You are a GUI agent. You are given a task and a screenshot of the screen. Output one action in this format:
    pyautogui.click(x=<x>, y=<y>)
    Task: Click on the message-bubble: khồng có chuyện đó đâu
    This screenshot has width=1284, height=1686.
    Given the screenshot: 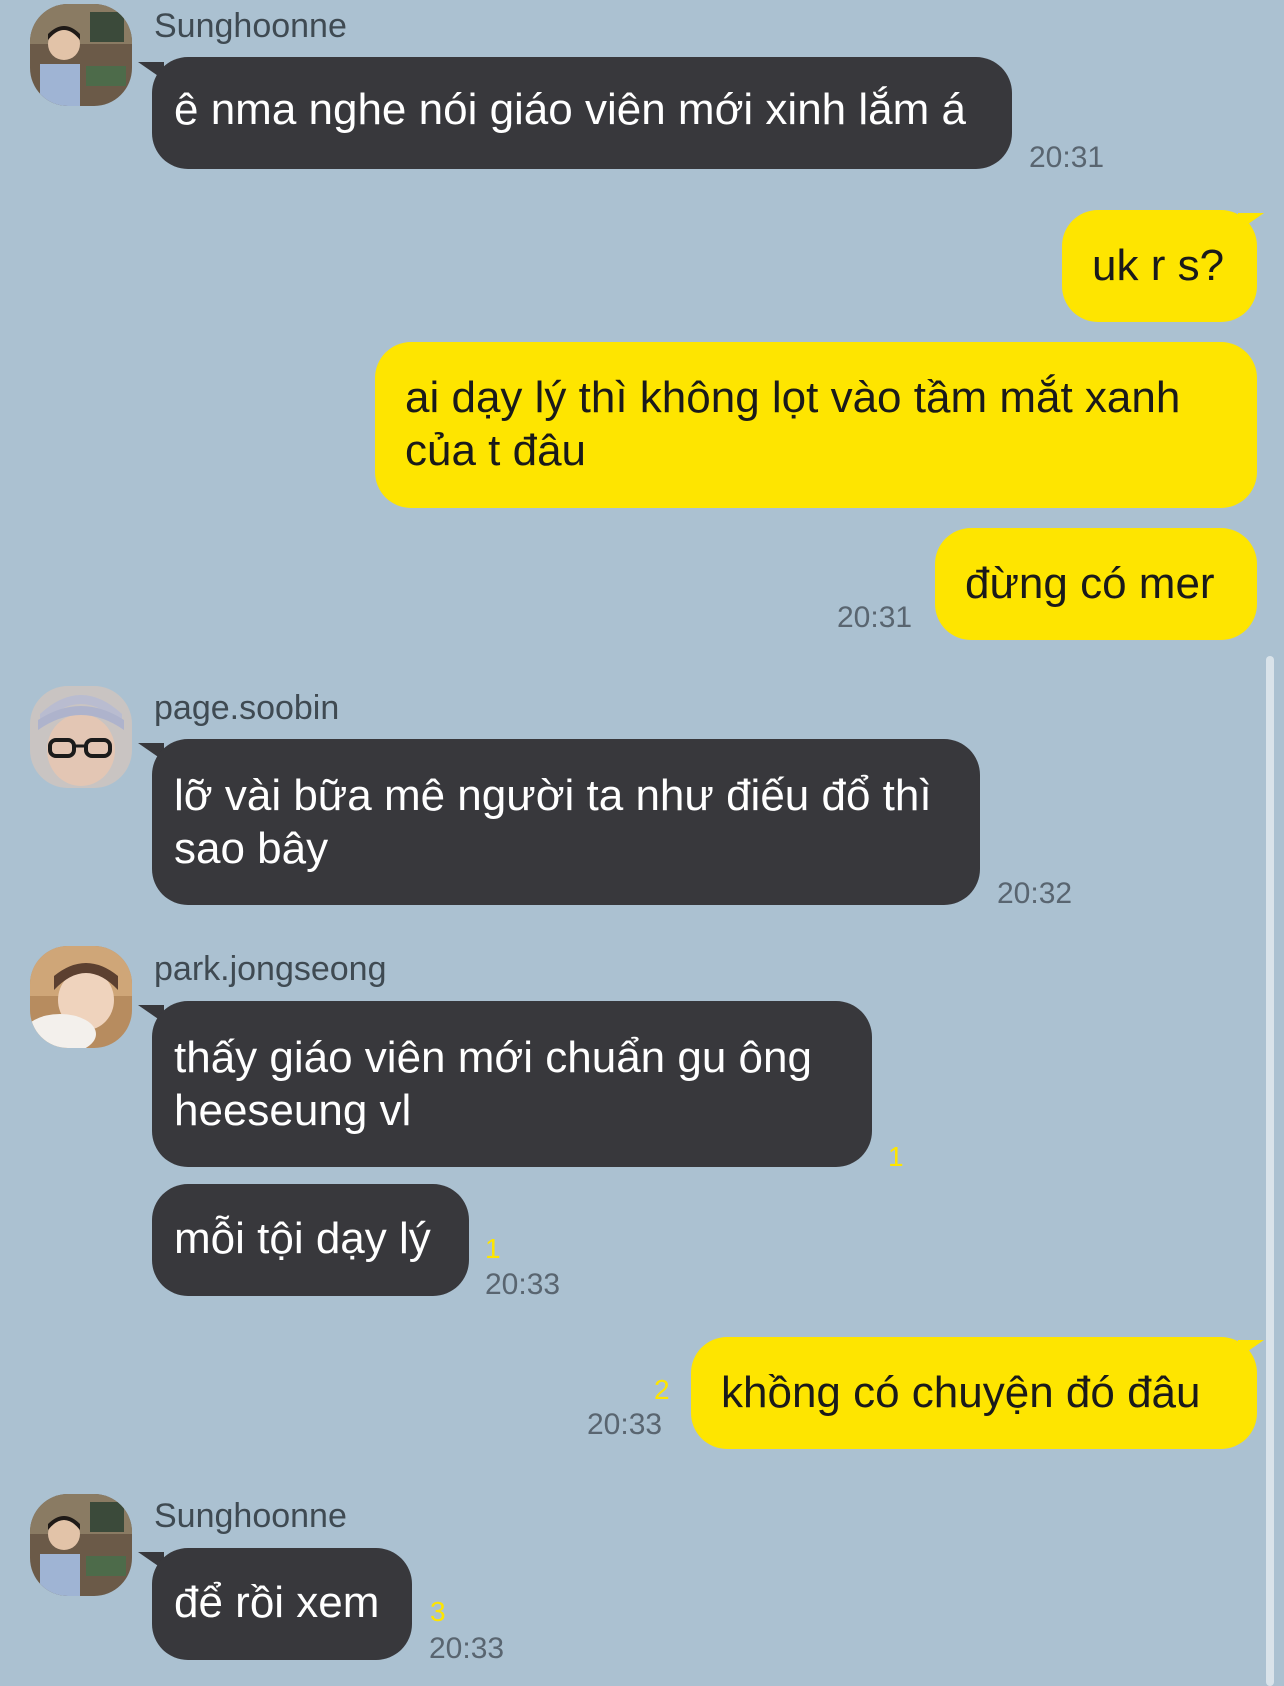 What is the action you would take?
    pyautogui.click(x=974, y=1393)
    